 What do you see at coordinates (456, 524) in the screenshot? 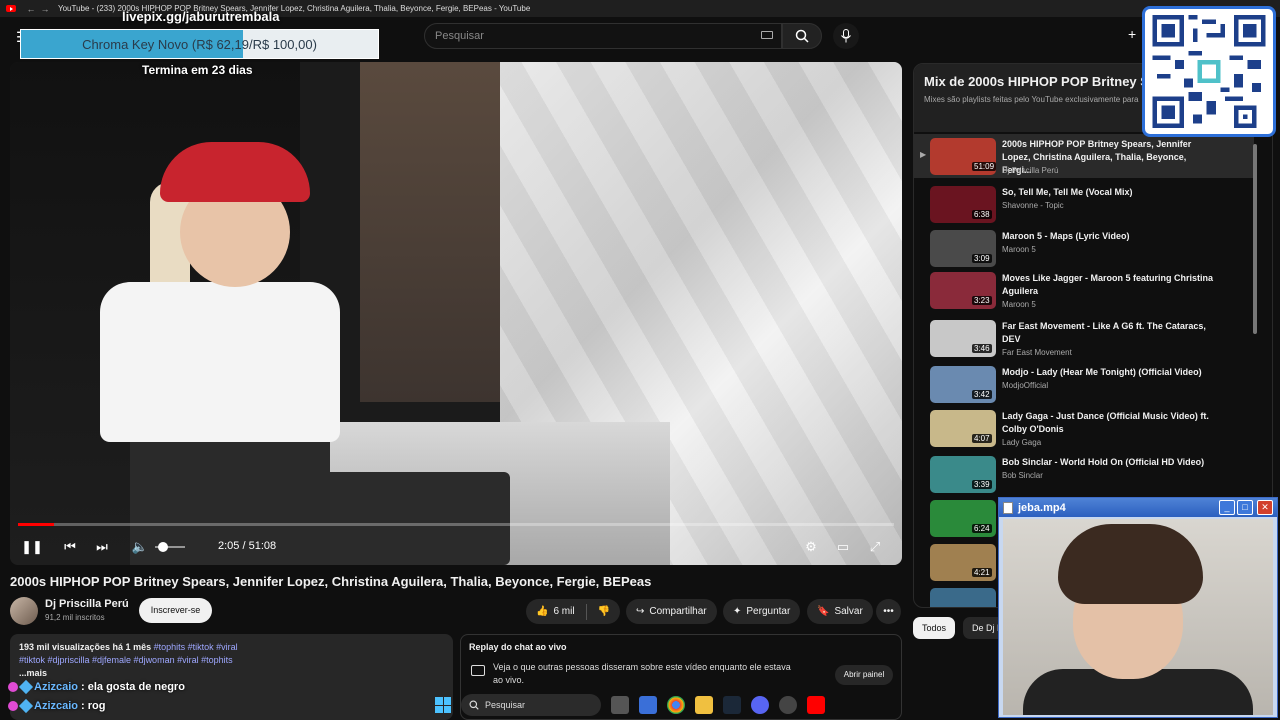
I see `video-progress-bar` at bounding box center [456, 524].